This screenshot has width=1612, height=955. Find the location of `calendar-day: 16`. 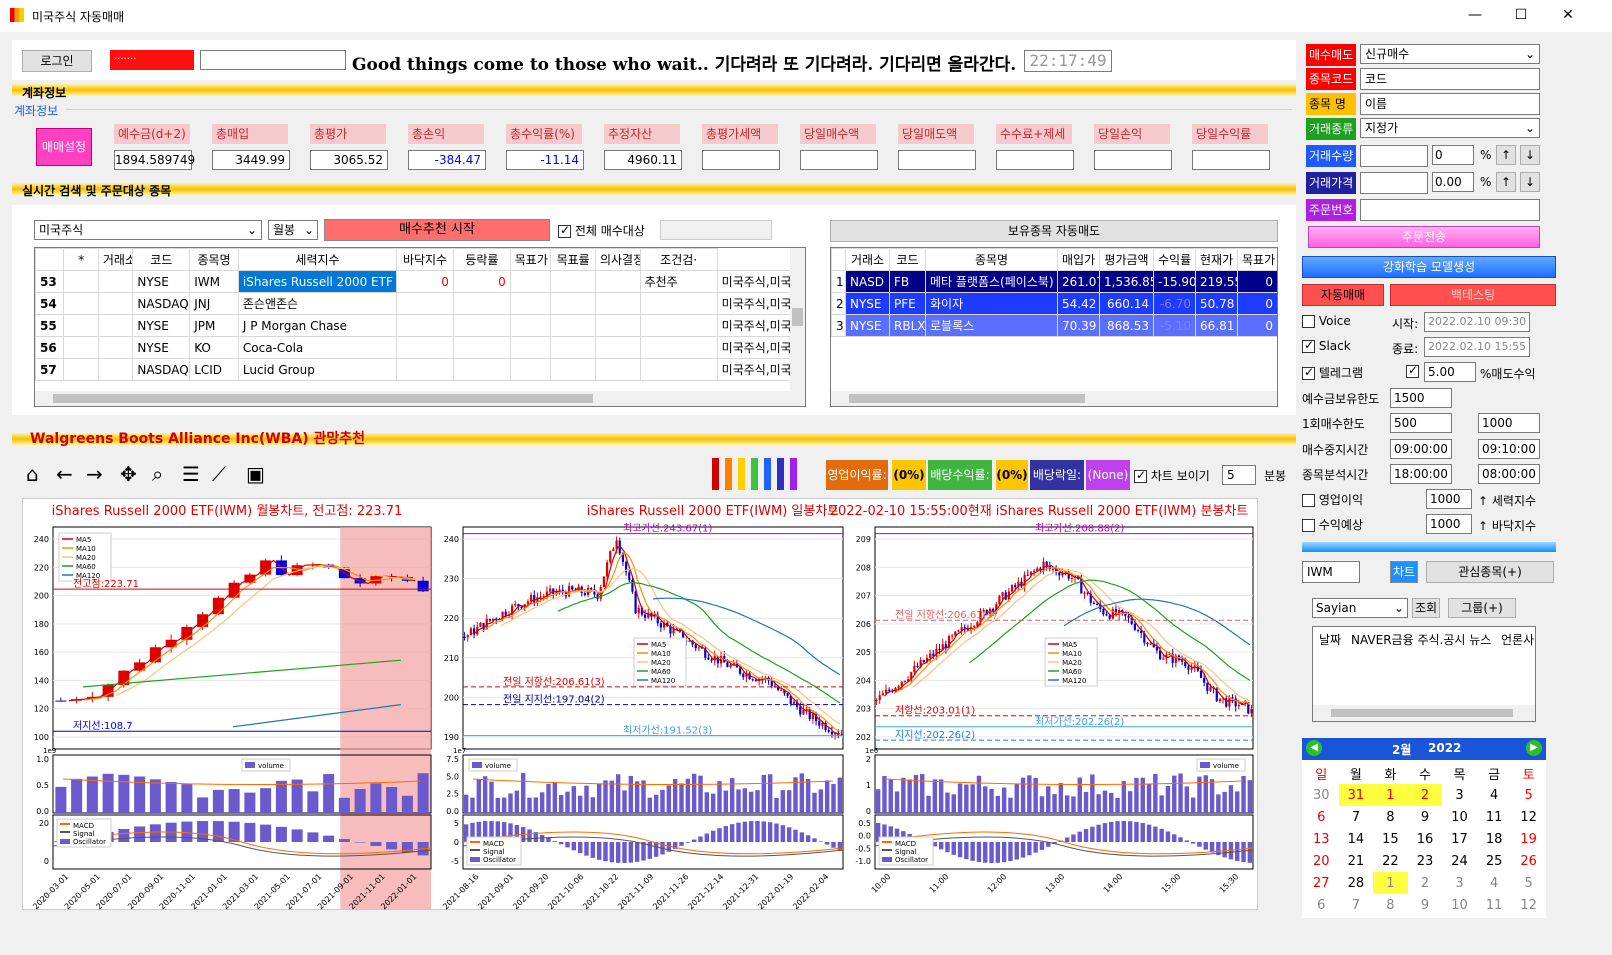

calendar-day: 16 is located at coordinates (1425, 839).